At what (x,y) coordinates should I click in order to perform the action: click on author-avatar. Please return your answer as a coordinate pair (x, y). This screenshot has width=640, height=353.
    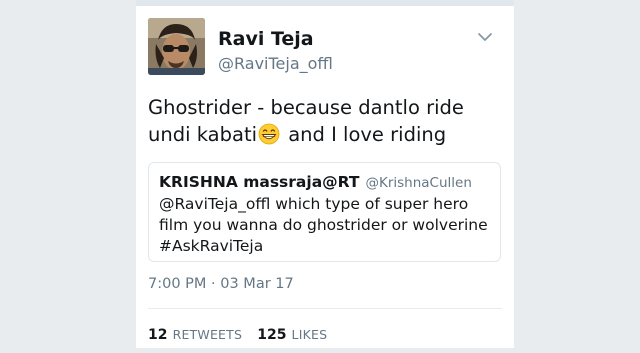
    Looking at the image, I should click on (176, 46).